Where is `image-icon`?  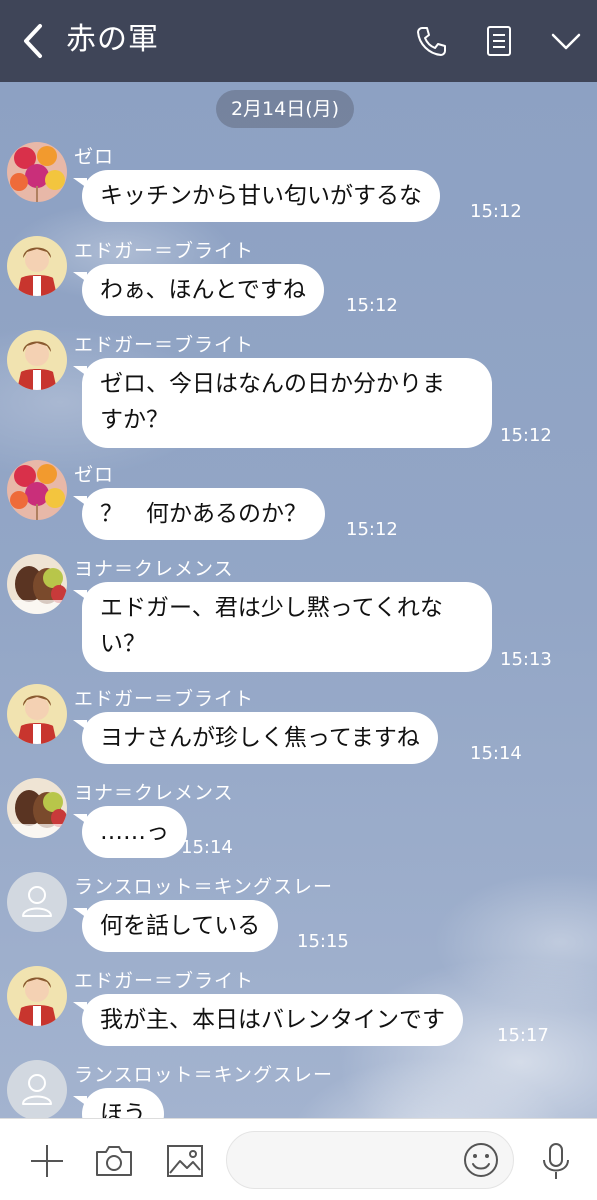 image-icon is located at coordinates (185, 1161).